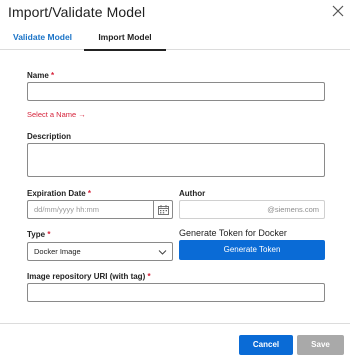  What do you see at coordinates (175, 13) in the screenshot?
I see `dialog-header: Import/Validate Model` at bounding box center [175, 13].